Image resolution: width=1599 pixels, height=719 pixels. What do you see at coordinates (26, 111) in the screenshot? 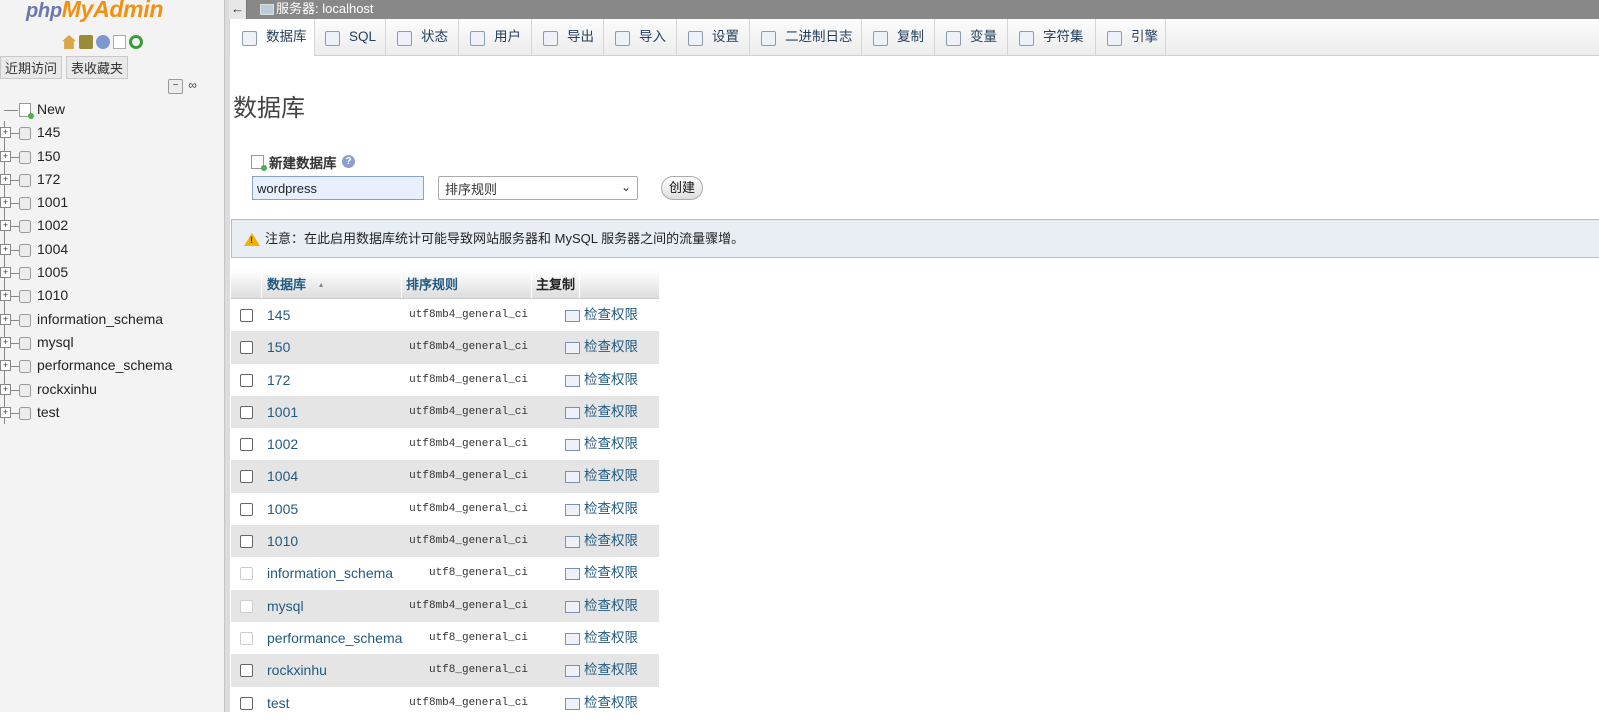
I see `new-db-icon` at bounding box center [26, 111].